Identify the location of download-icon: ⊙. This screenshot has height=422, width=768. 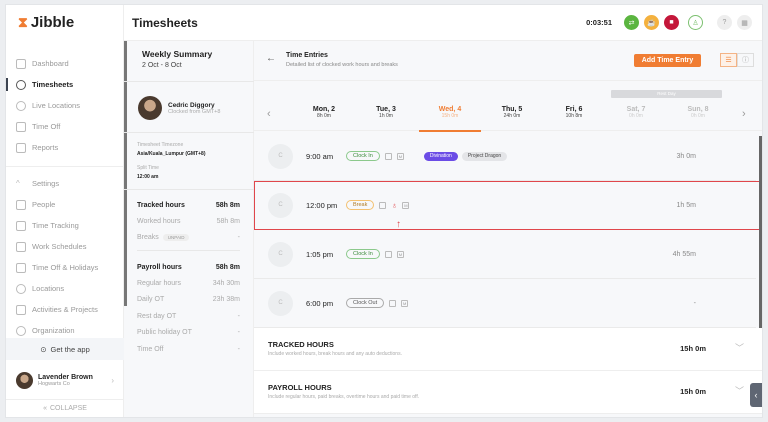
(43, 349).